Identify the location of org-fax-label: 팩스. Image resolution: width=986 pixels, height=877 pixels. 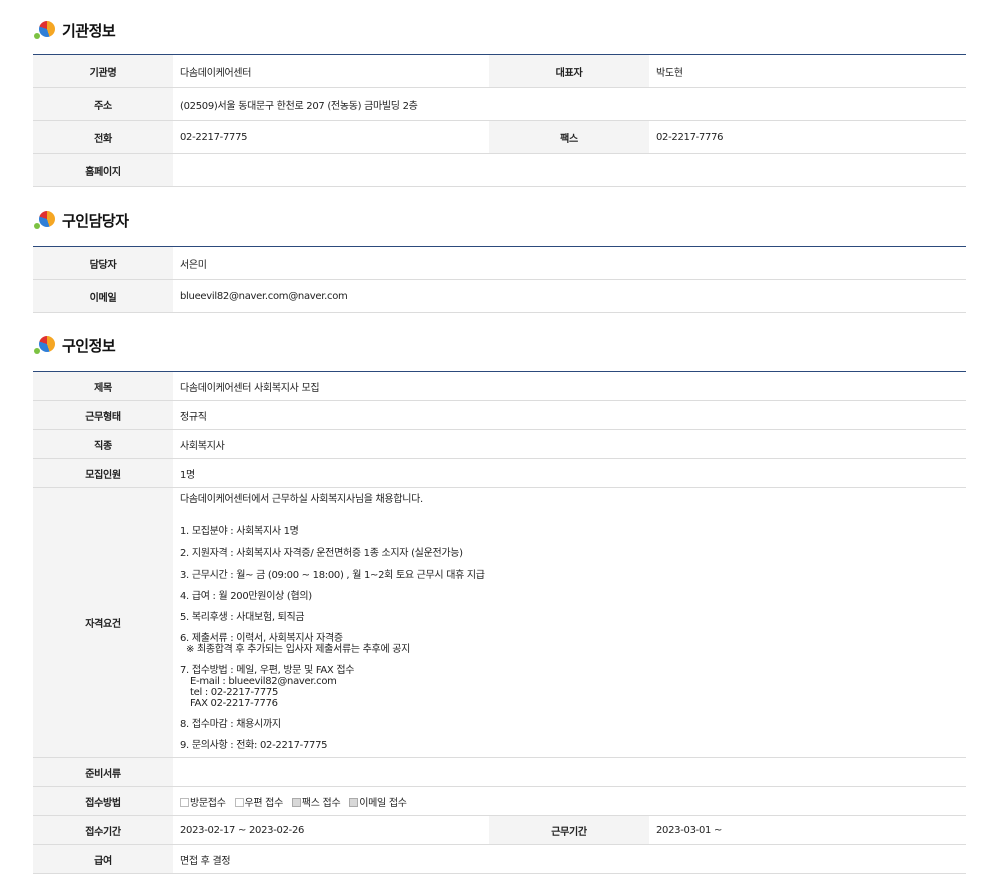
(569, 137).